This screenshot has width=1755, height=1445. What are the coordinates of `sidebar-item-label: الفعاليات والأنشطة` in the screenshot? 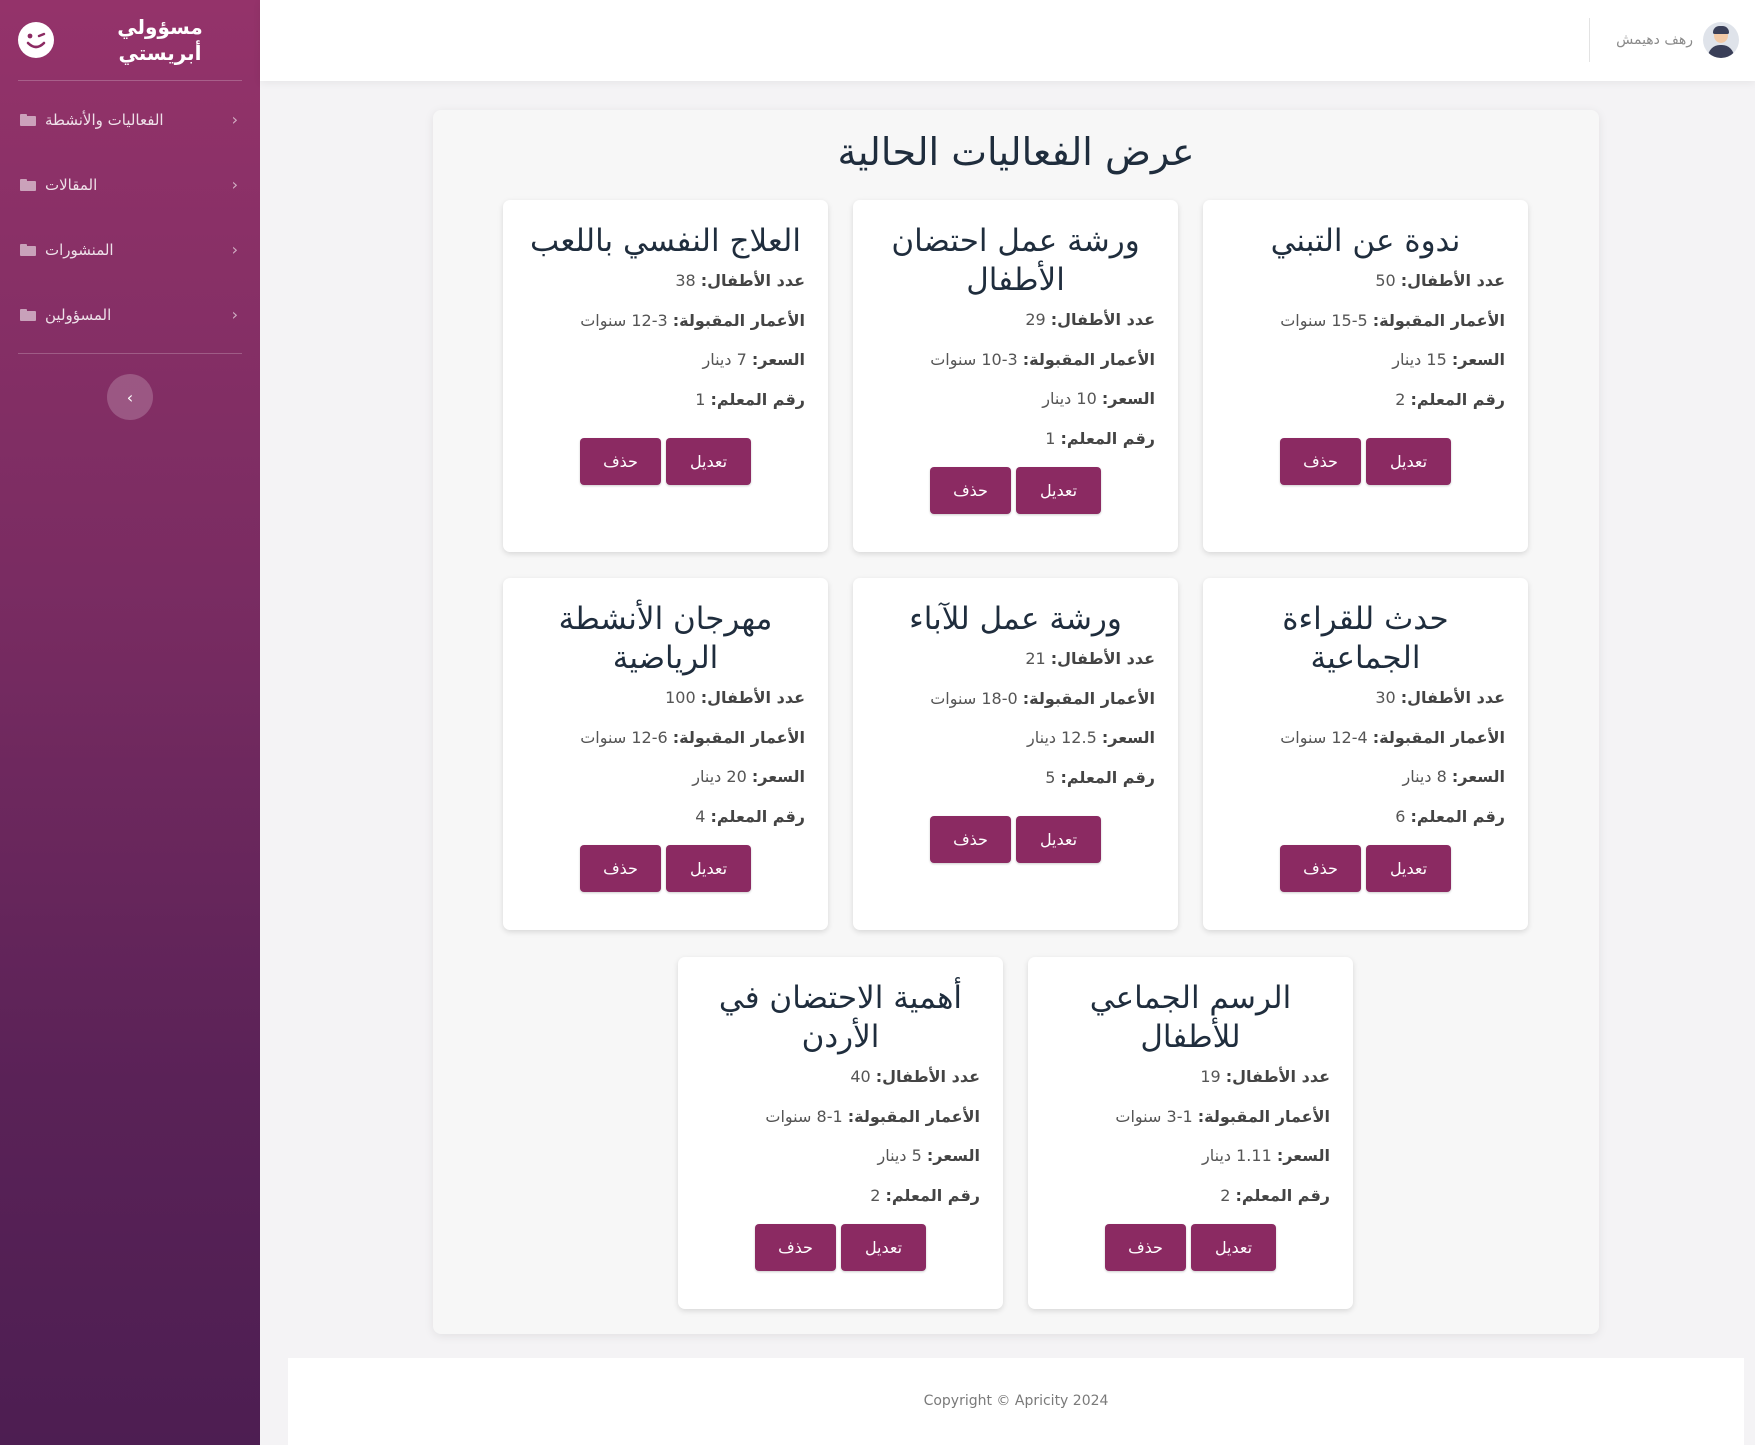 It's located at (104, 119).